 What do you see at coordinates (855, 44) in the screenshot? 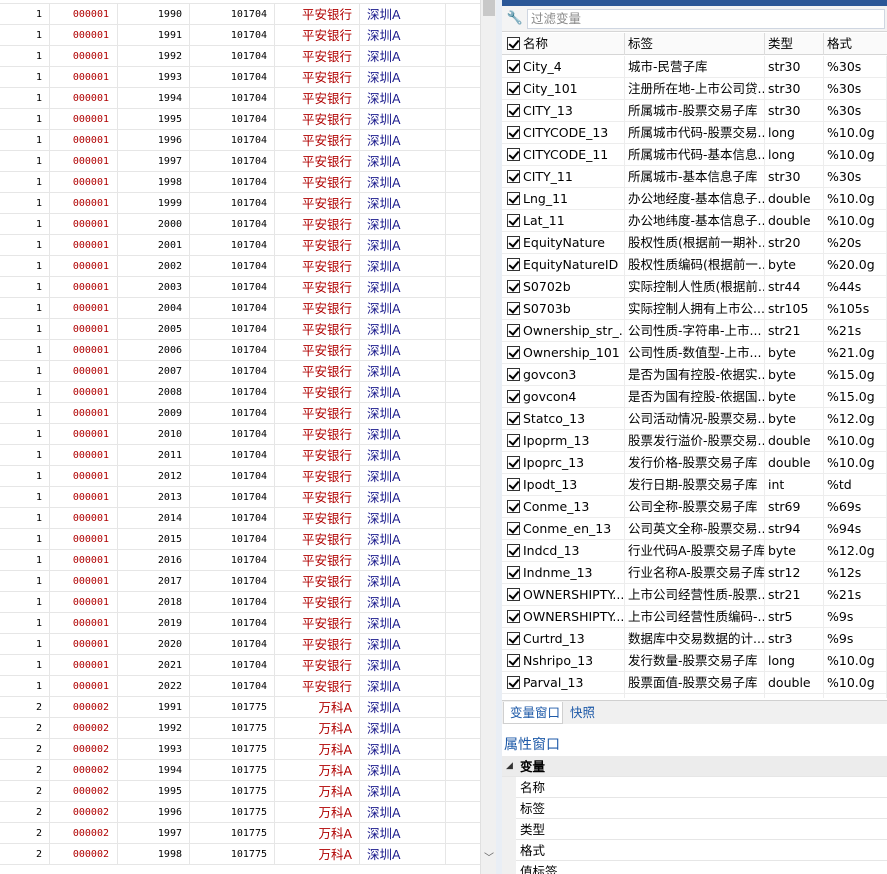
I see `column-header-format: 格式` at bounding box center [855, 44].